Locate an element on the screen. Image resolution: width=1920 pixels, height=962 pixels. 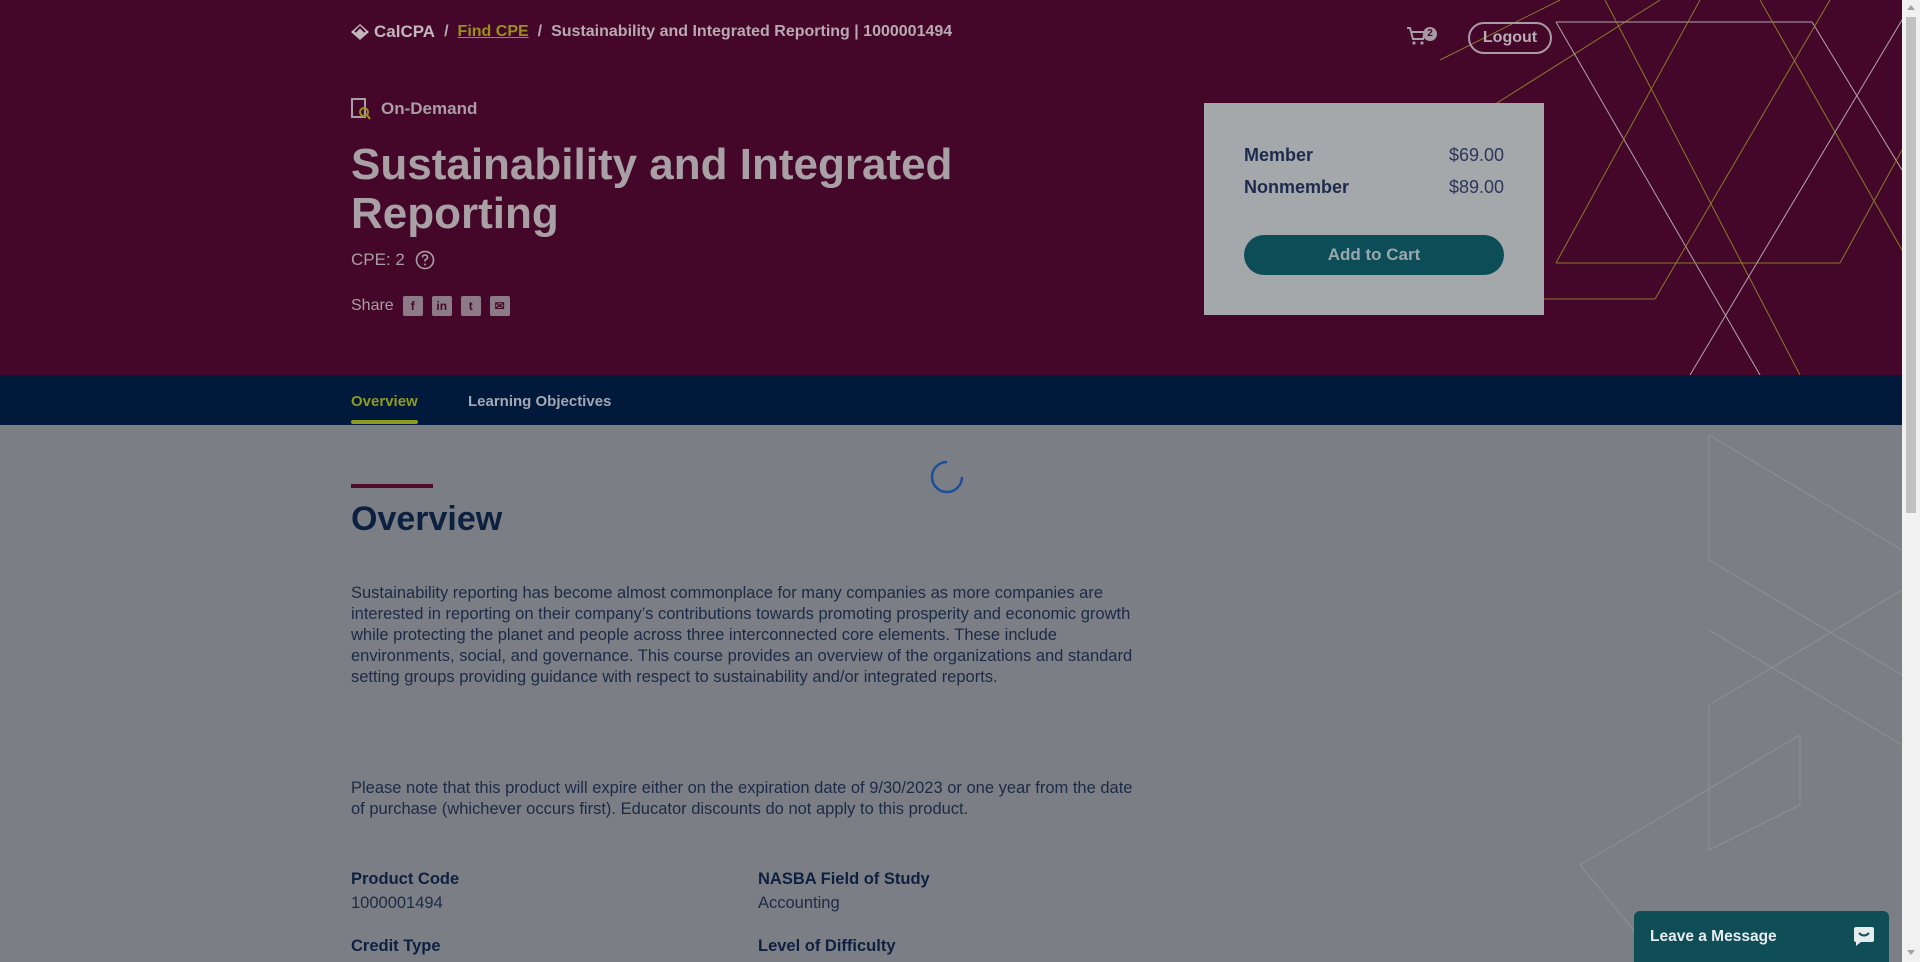
active-tab-indicator is located at coordinates (384, 422).